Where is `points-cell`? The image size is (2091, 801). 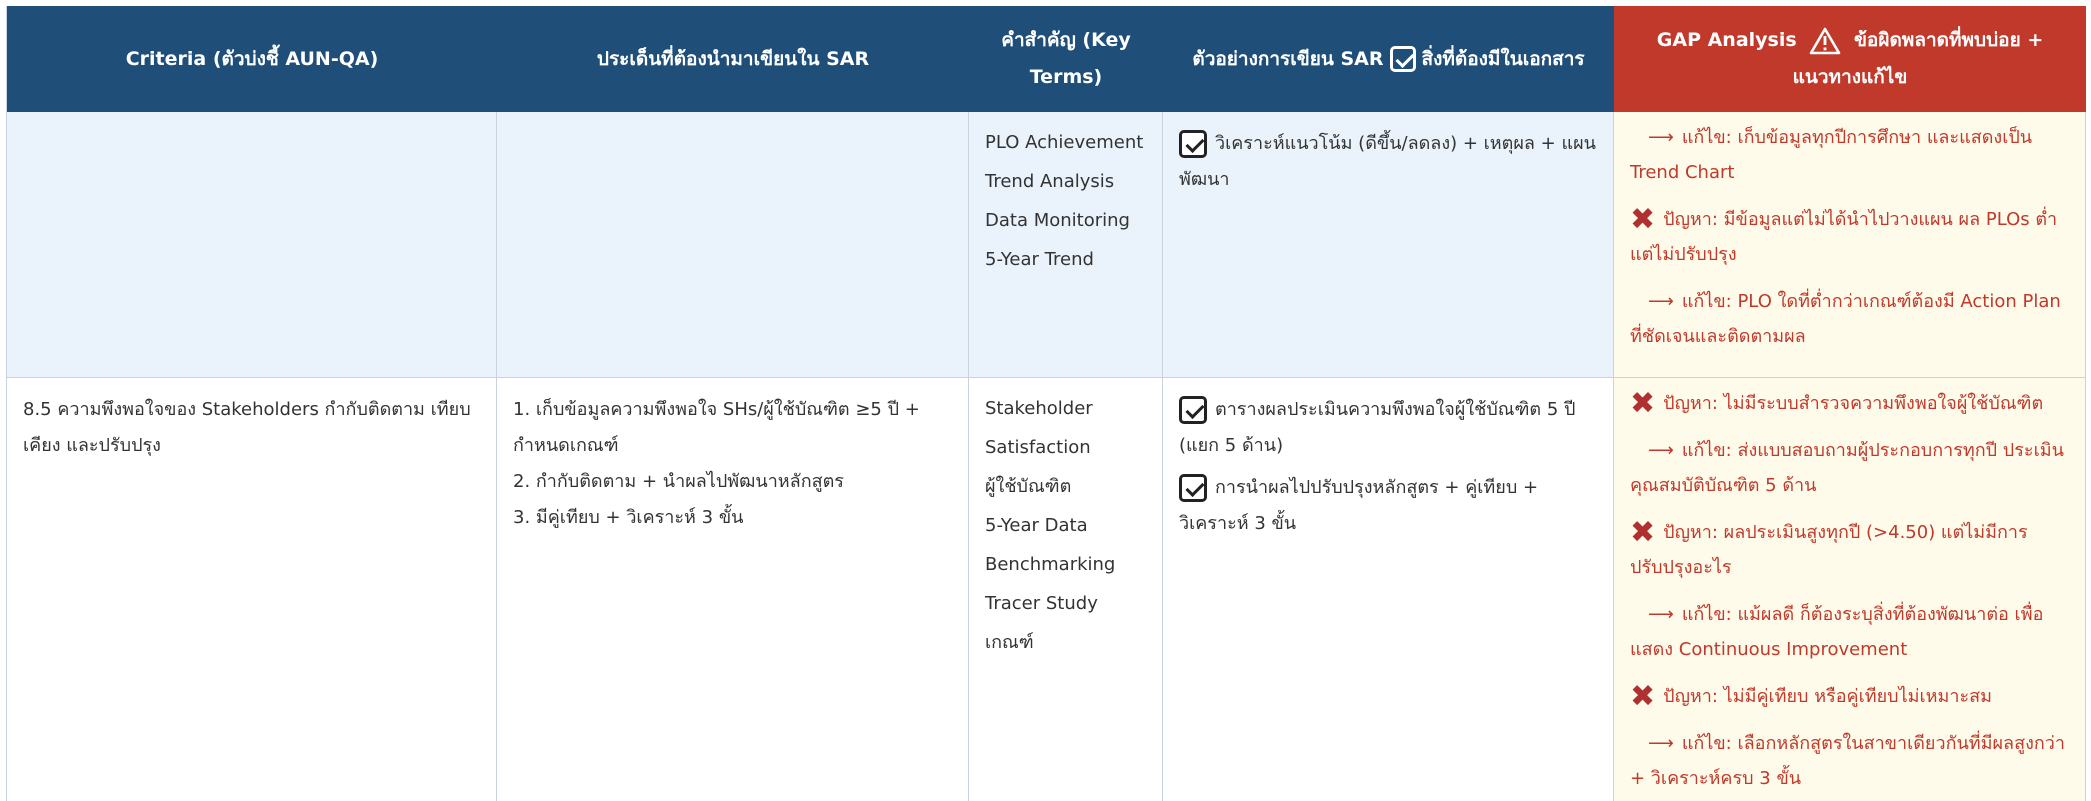
points-cell is located at coordinates (733, 245).